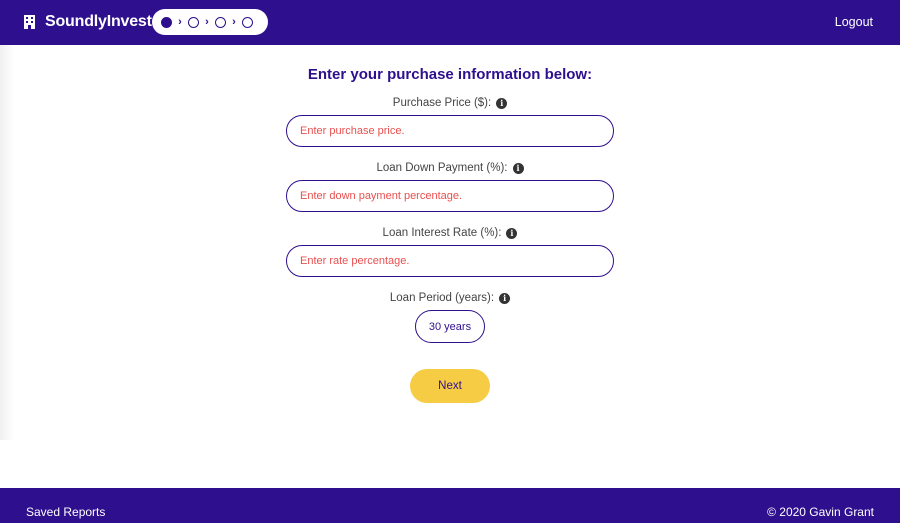  What do you see at coordinates (450, 326) in the screenshot?
I see `loan-period-selector: 30 years` at bounding box center [450, 326].